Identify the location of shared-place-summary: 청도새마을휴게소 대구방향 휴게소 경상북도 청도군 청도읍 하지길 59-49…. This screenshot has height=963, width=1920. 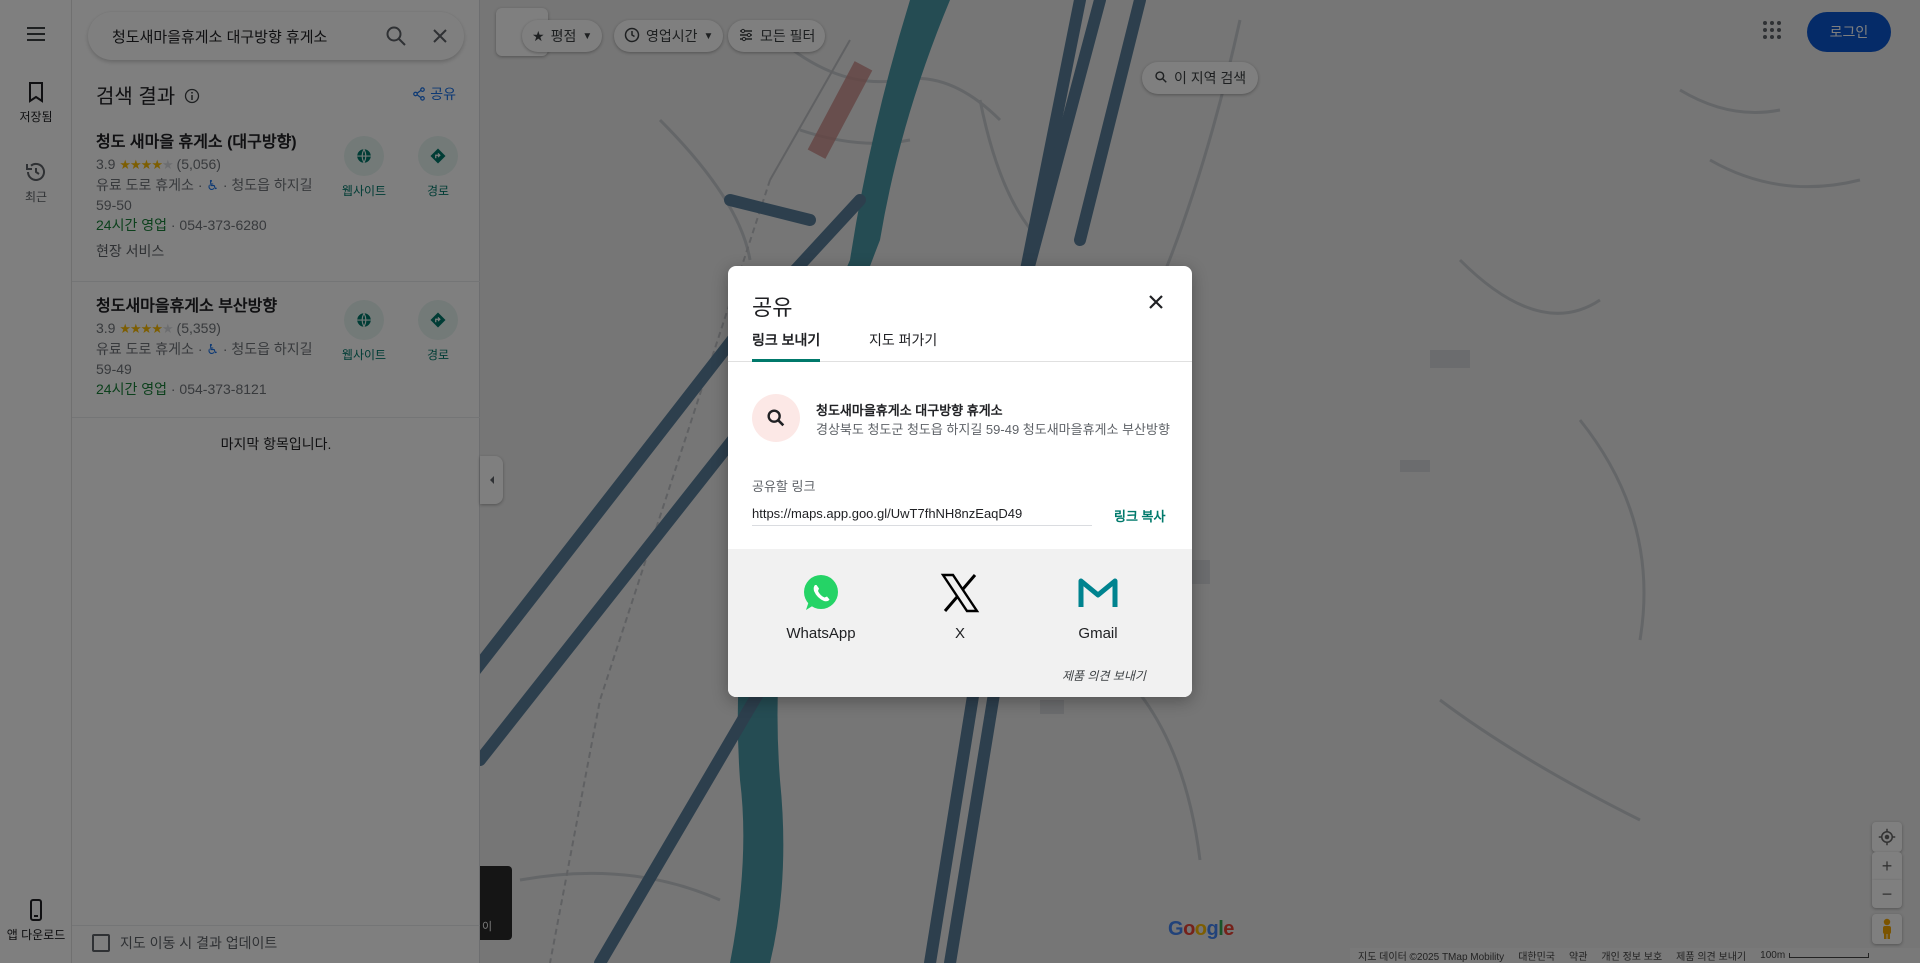
(962, 418).